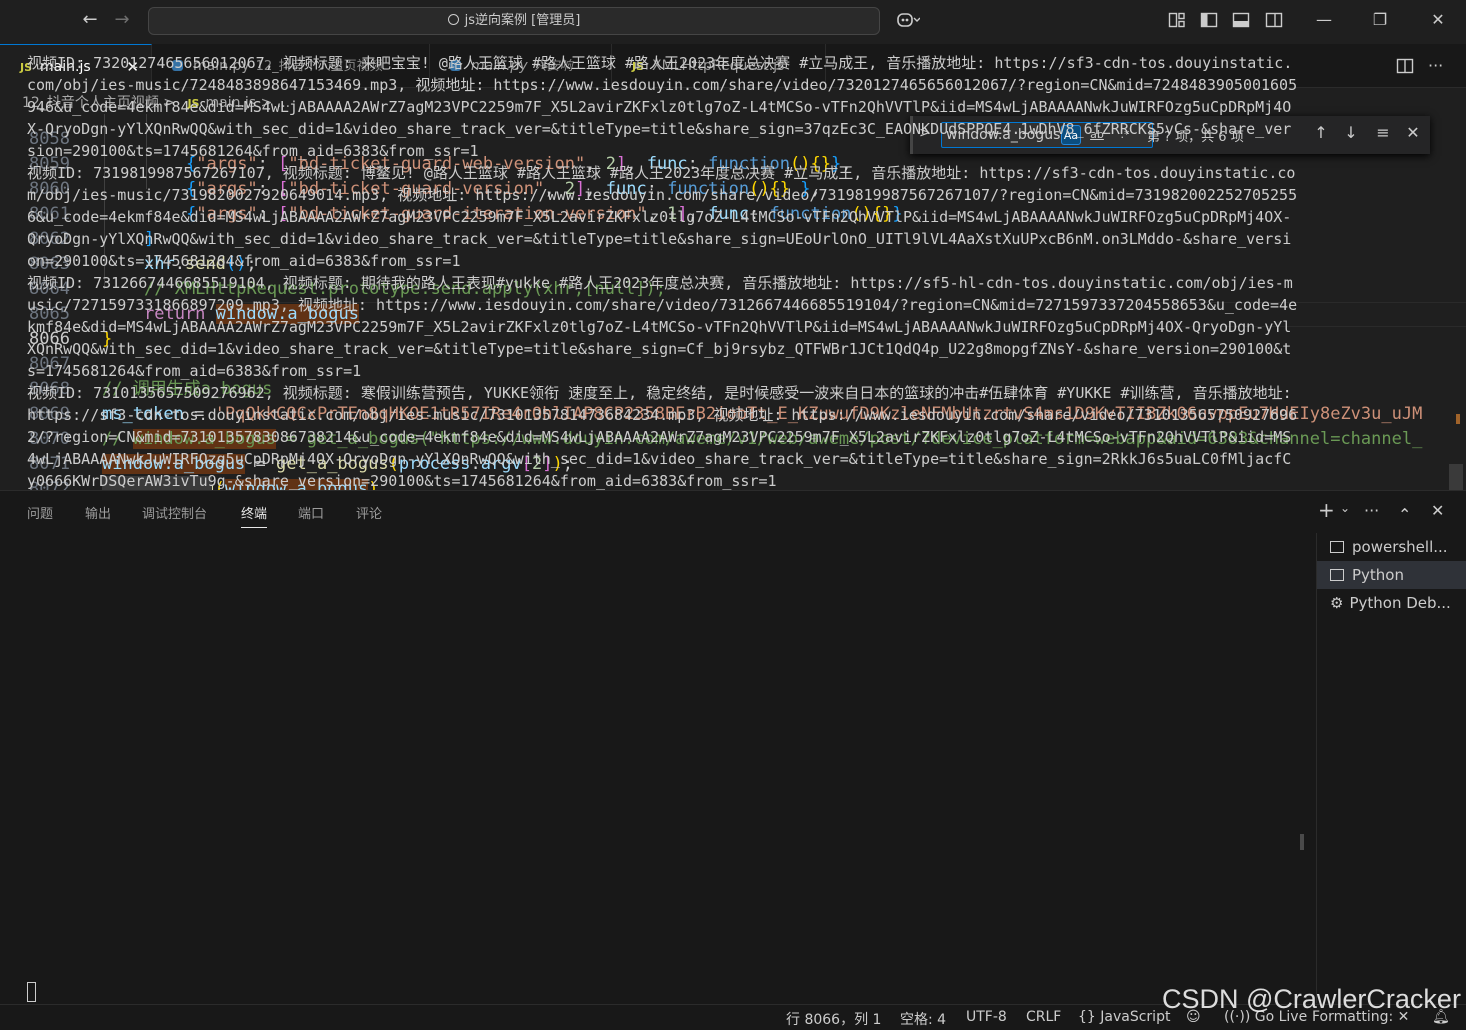 Image resolution: width=1466 pixels, height=1030 pixels. I want to click on tab-output: 输出, so click(98, 512).